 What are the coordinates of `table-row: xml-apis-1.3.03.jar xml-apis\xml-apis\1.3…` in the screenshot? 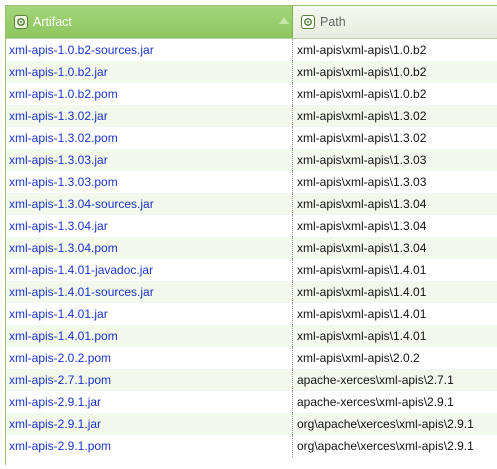 It's located at (251, 160).